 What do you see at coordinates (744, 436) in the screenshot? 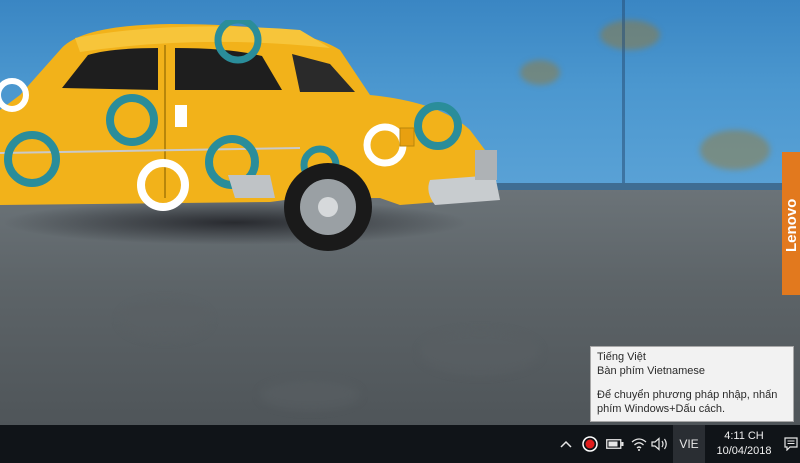
I see `clock-time: 4:11 CH` at bounding box center [744, 436].